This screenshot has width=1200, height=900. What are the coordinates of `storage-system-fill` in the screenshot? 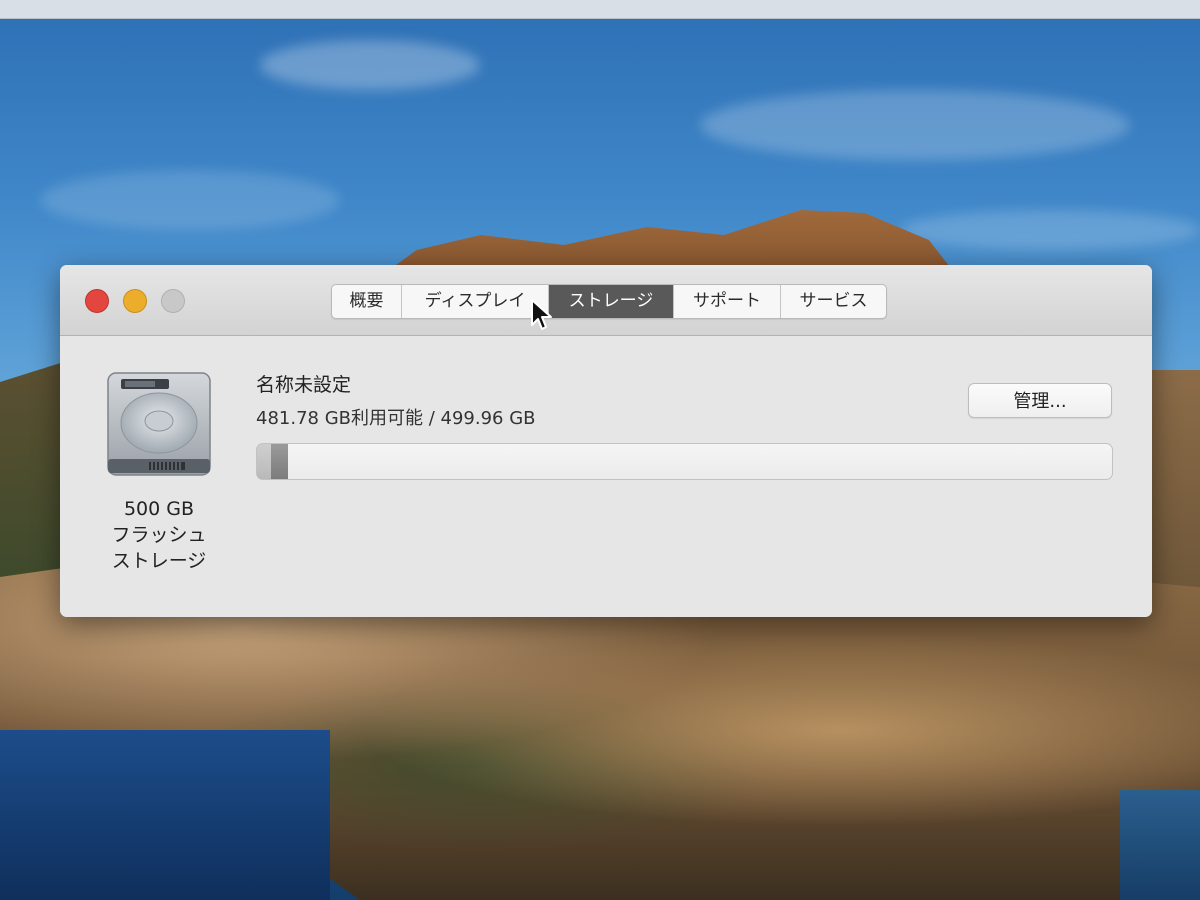 It's located at (264, 461).